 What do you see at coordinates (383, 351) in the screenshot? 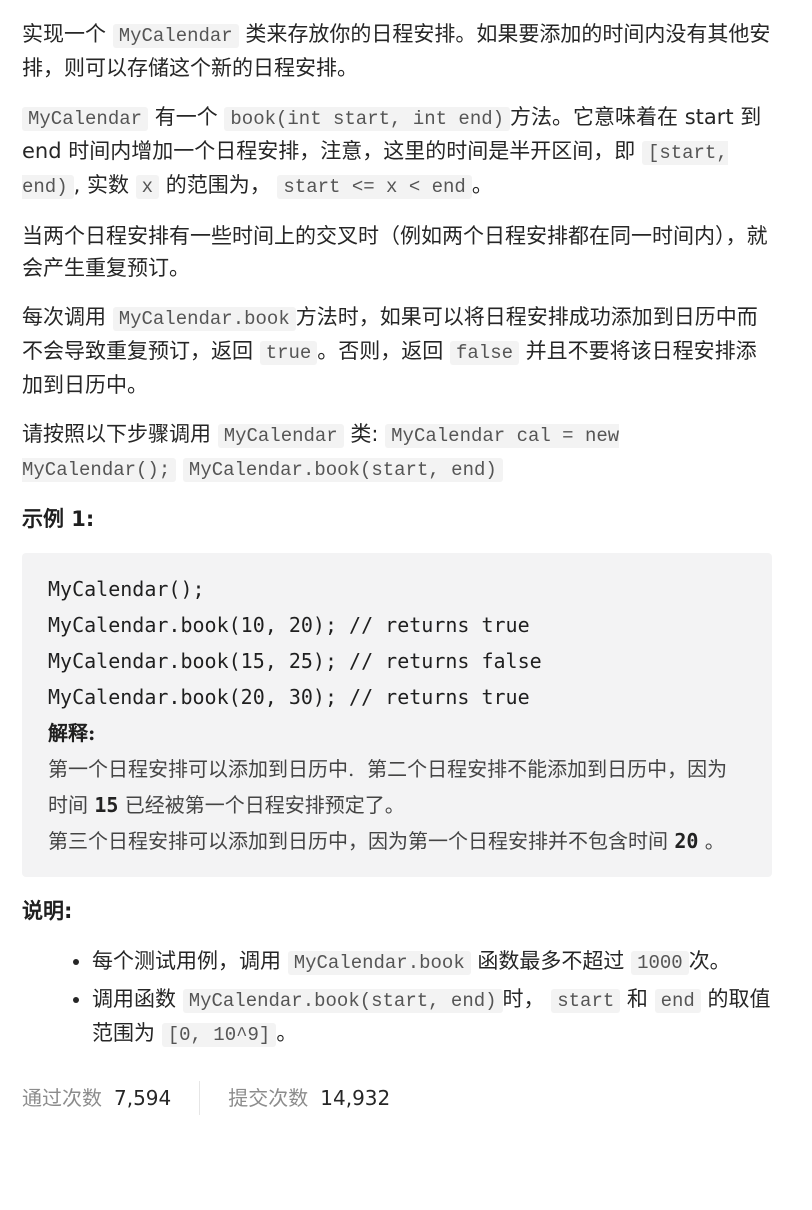
I see `text: 。否则，返回` at bounding box center [383, 351].